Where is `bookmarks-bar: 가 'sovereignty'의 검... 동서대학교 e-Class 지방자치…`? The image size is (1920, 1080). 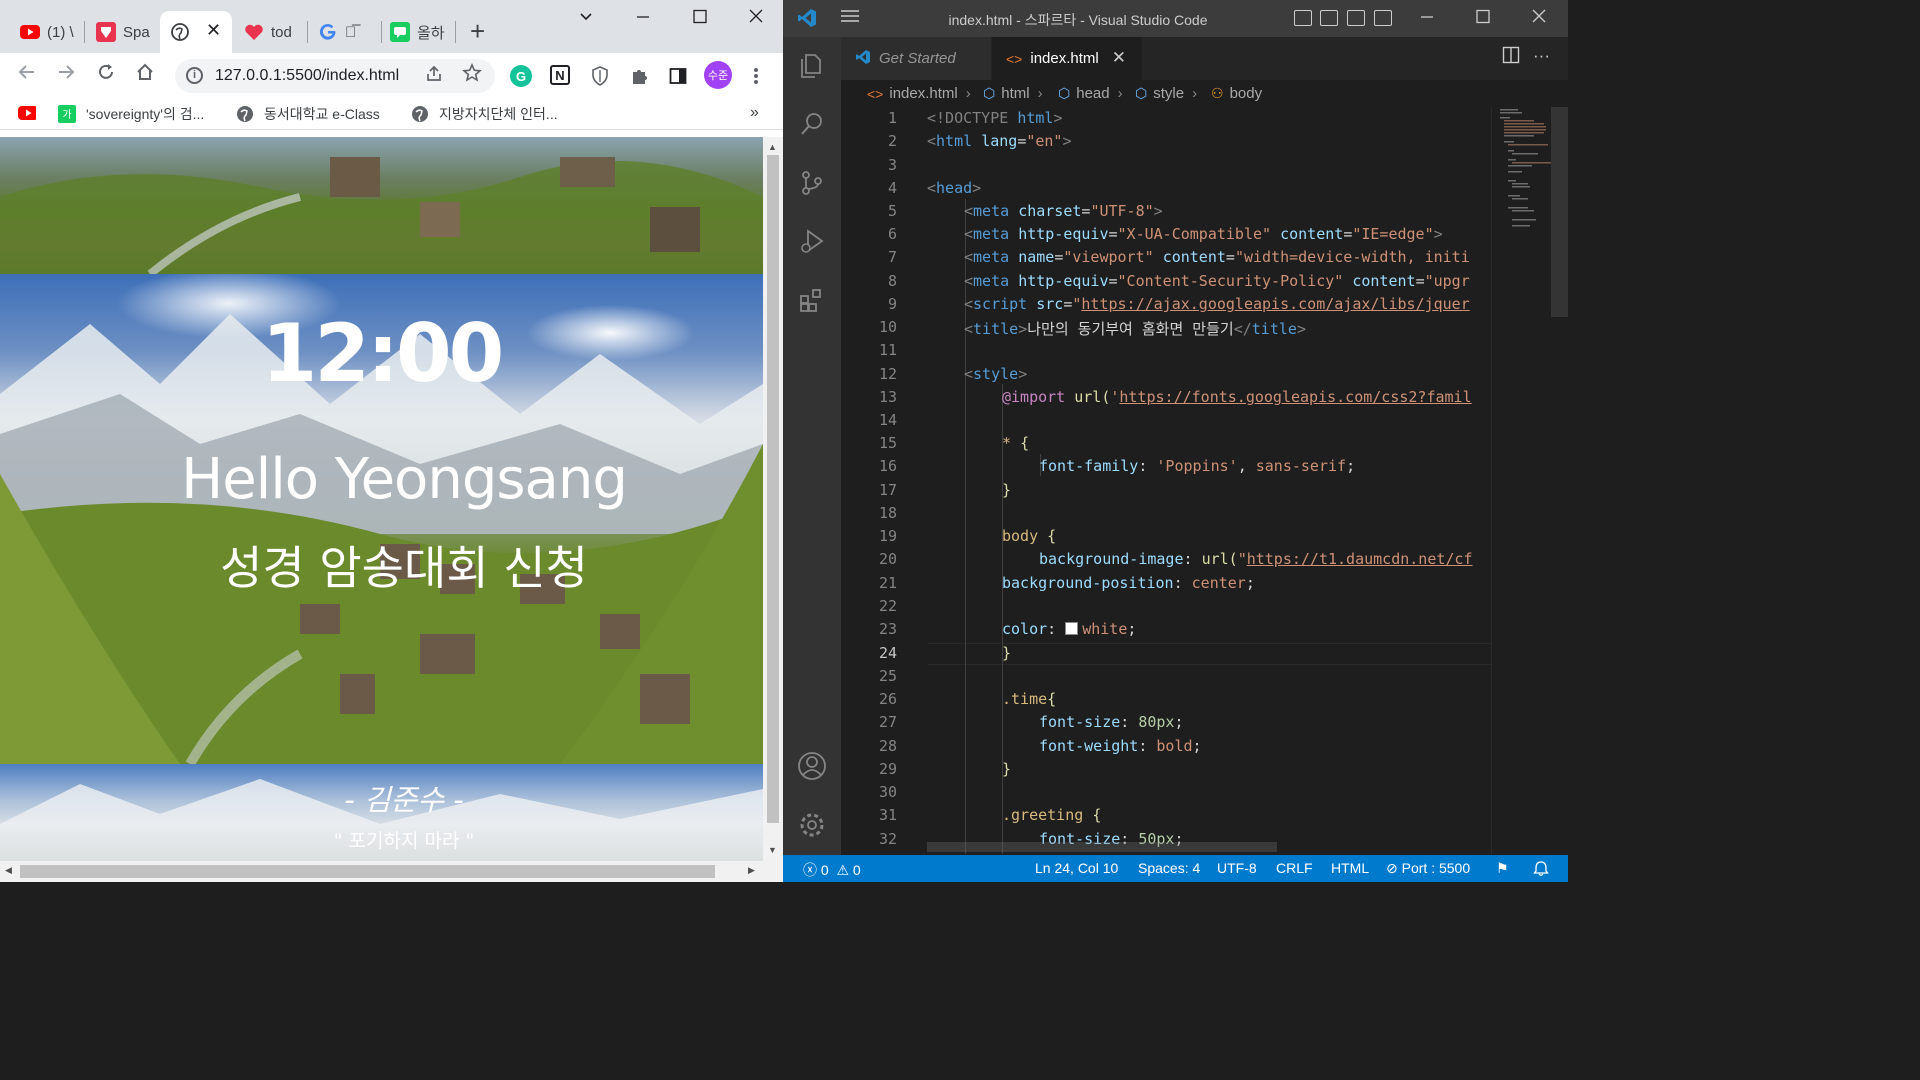 bookmarks-bar: 가 'sovereignty'의 검... 동서대학교 e-Class 지방자치… is located at coordinates (391, 114).